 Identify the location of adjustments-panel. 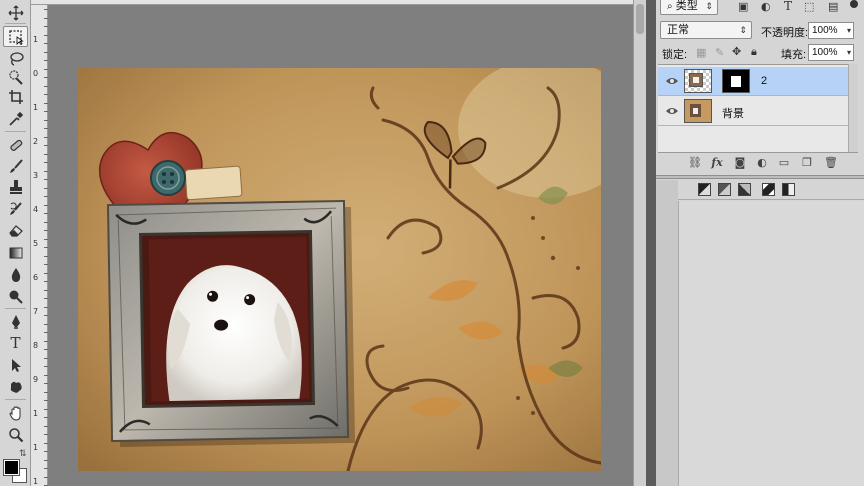
(771, 190).